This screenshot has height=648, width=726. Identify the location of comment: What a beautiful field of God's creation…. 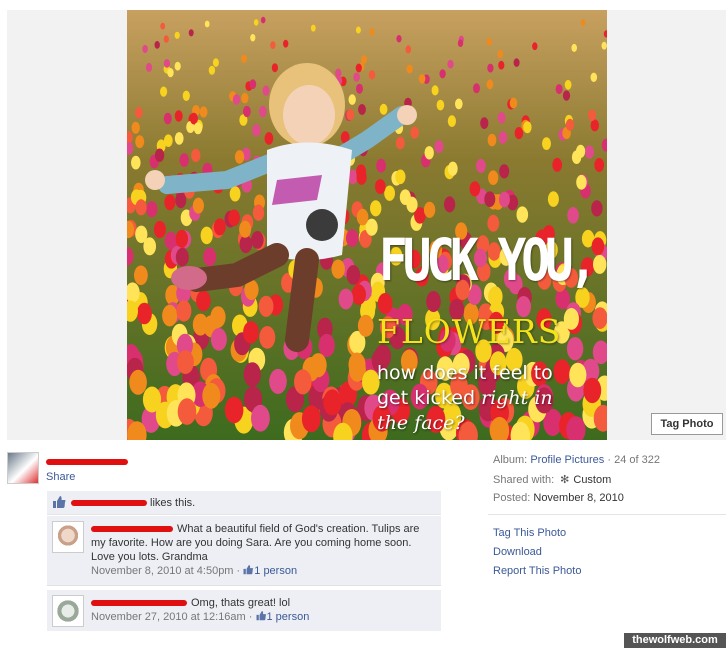
(244, 551).